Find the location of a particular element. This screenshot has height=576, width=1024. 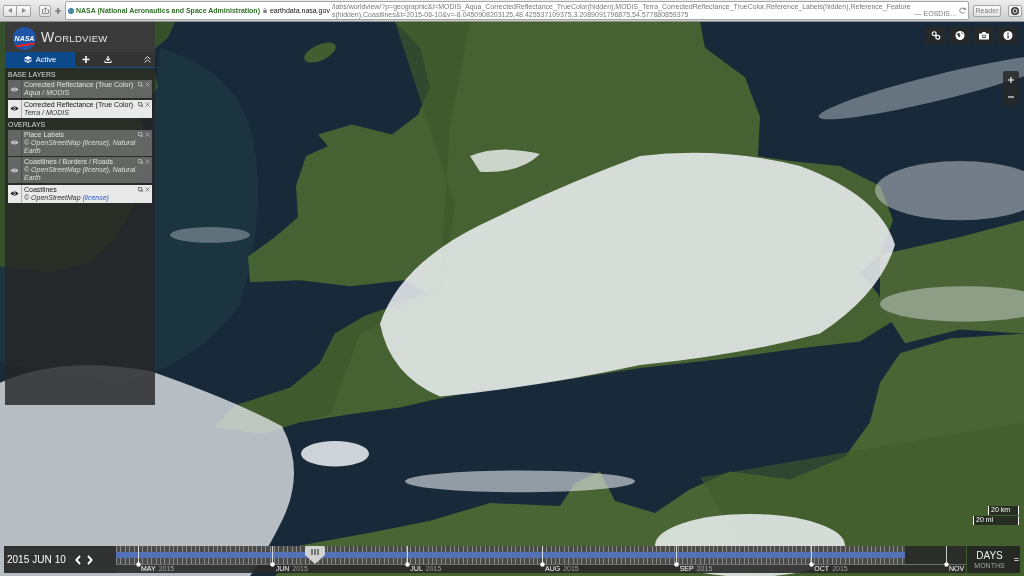

timeline-menu-button is located at coordinates (1016, 559).